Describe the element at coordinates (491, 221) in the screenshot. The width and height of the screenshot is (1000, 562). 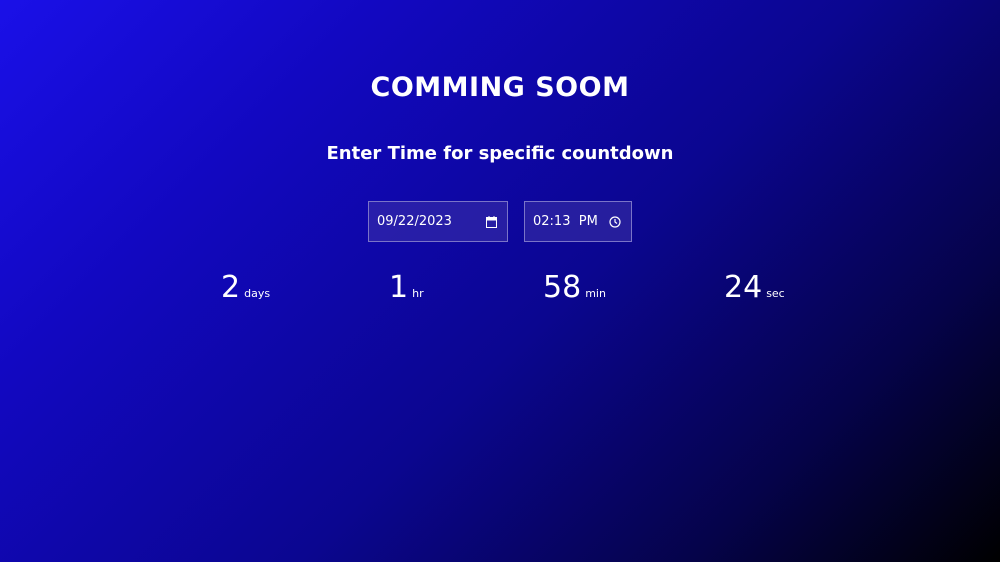
I see `calendar-icon` at that location.